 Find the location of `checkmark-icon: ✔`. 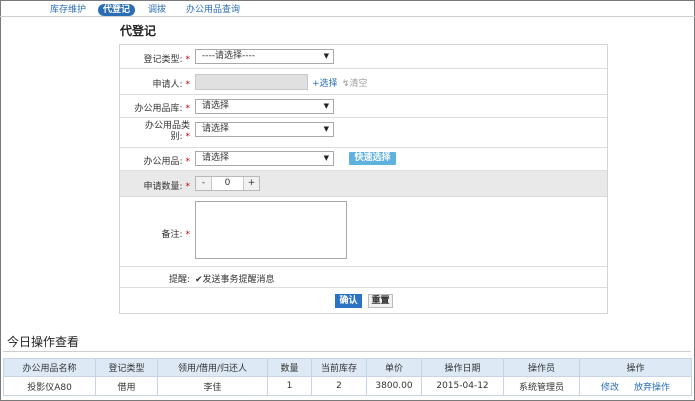

checkmark-icon: ✔ is located at coordinates (199, 280).